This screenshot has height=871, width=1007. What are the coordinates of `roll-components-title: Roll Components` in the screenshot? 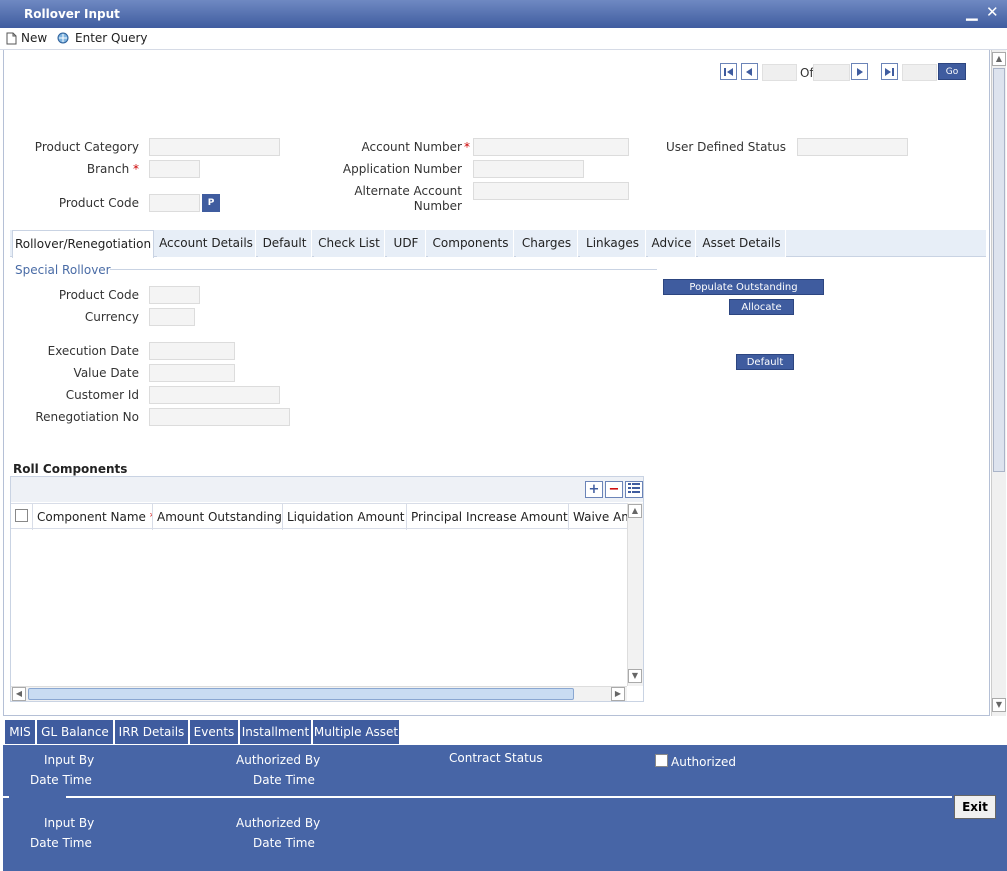 It's located at (70, 469).